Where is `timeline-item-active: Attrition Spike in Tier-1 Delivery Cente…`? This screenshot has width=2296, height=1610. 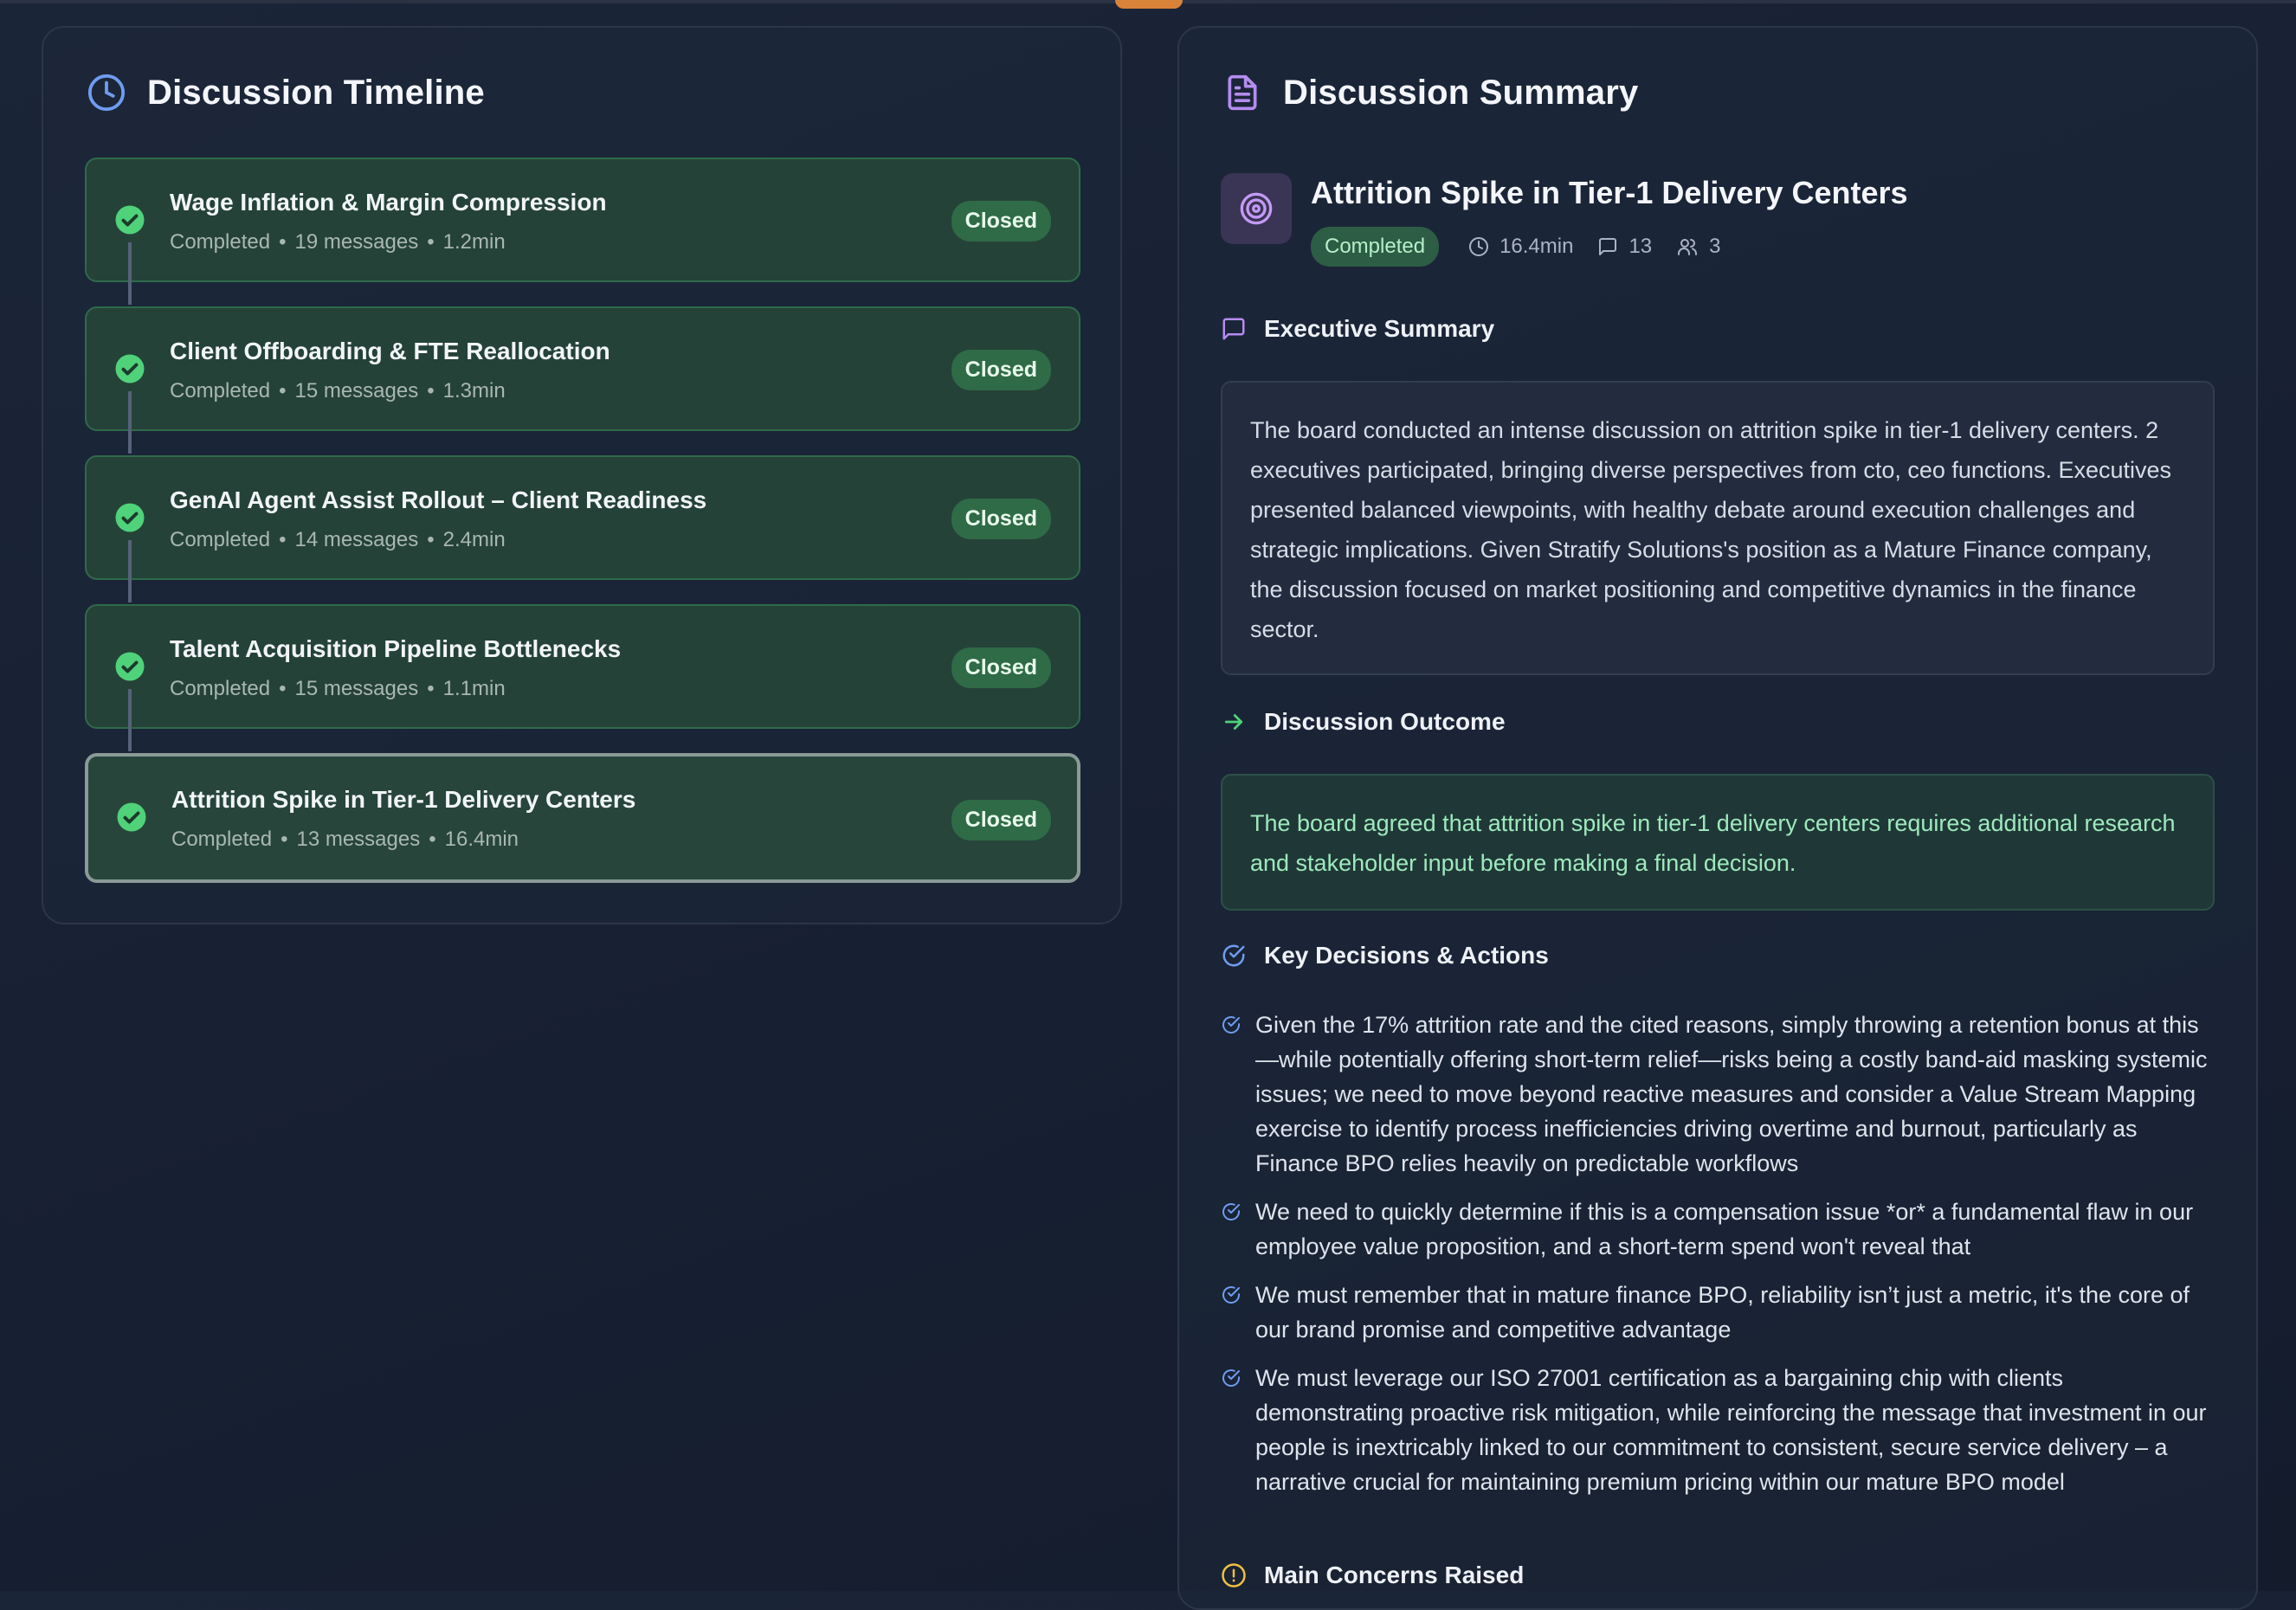
timeline-item-active: Attrition Spike in Tier-1 Delivery Cente… is located at coordinates (582, 818).